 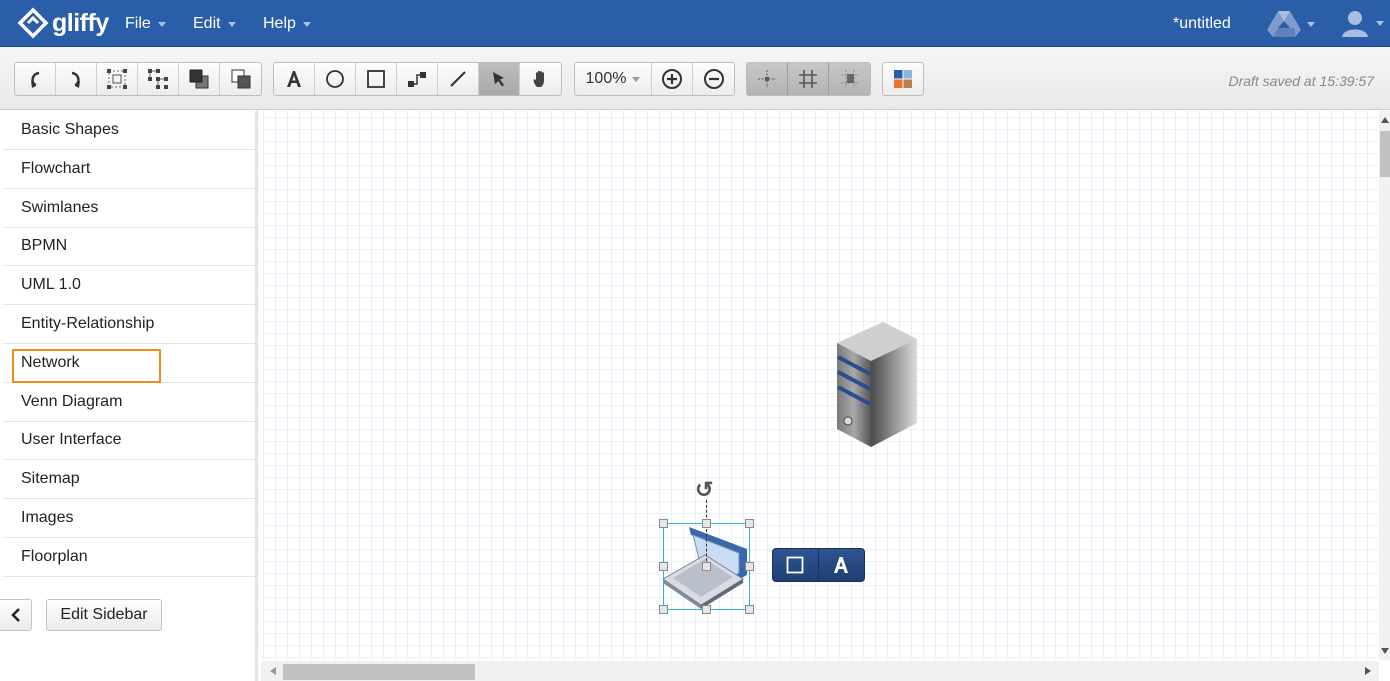 I want to click on google-drive-icon, so click(x=1284, y=24).